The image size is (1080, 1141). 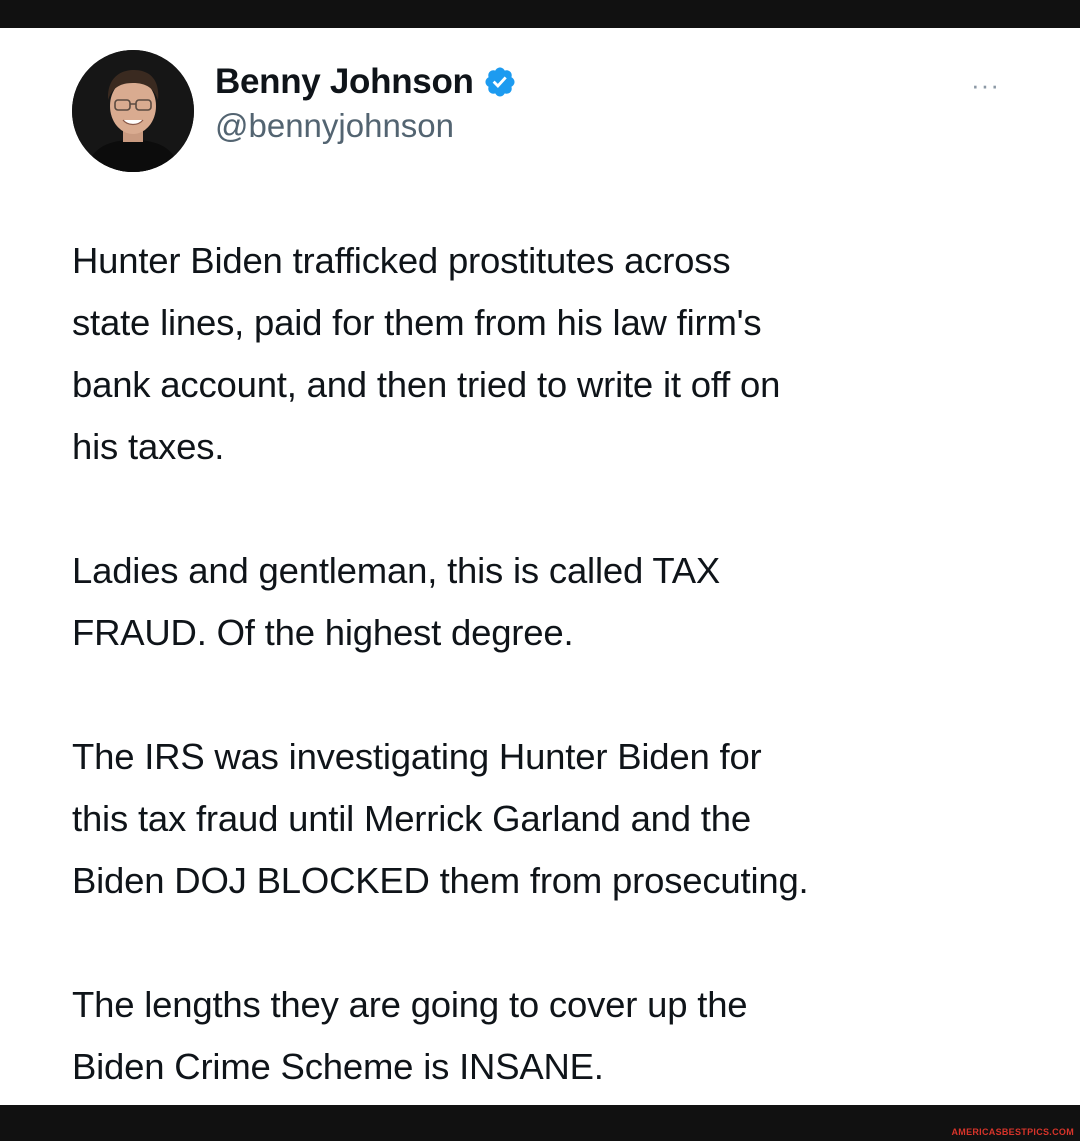 What do you see at coordinates (985, 85) in the screenshot?
I see `more-options-icon: ···` at bounding box center [985, 85].